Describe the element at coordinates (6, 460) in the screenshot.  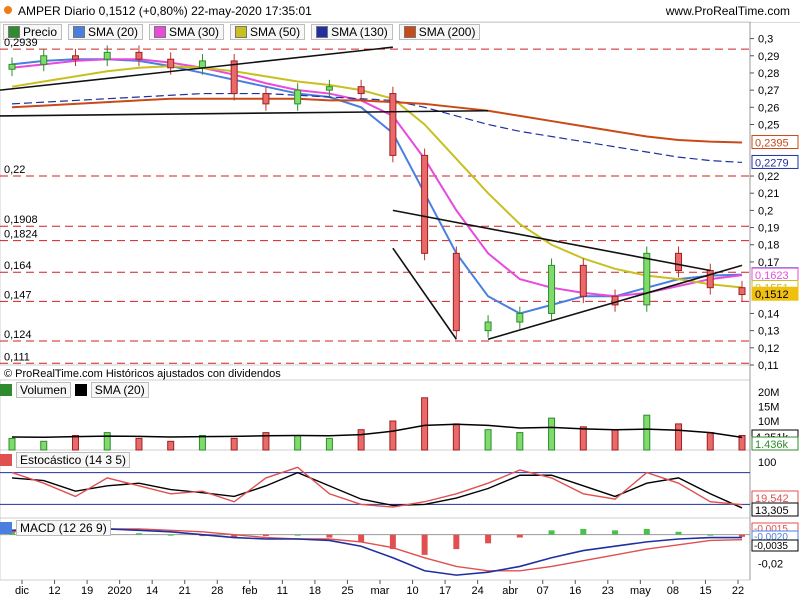
I see `stoch-icon` at that location.